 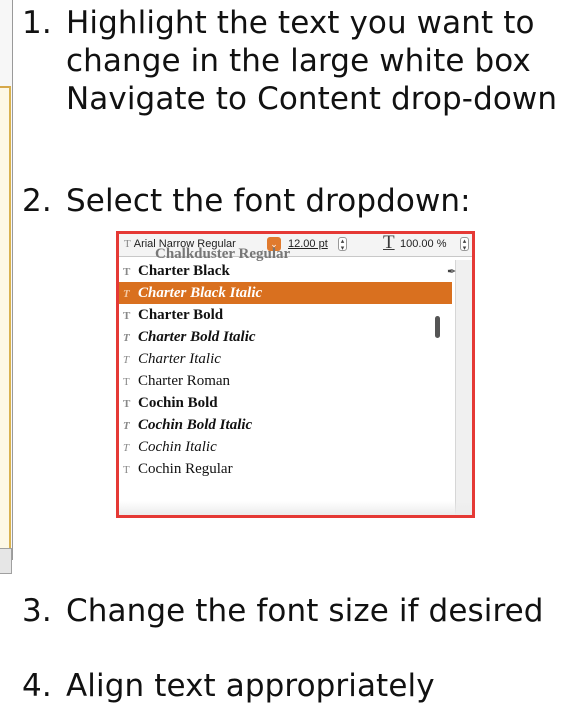 What do you see at coordinates (181, 315) in the screenshot?
I see `font-list-item-label: Charter Bold` at bounding box center [181, 315].